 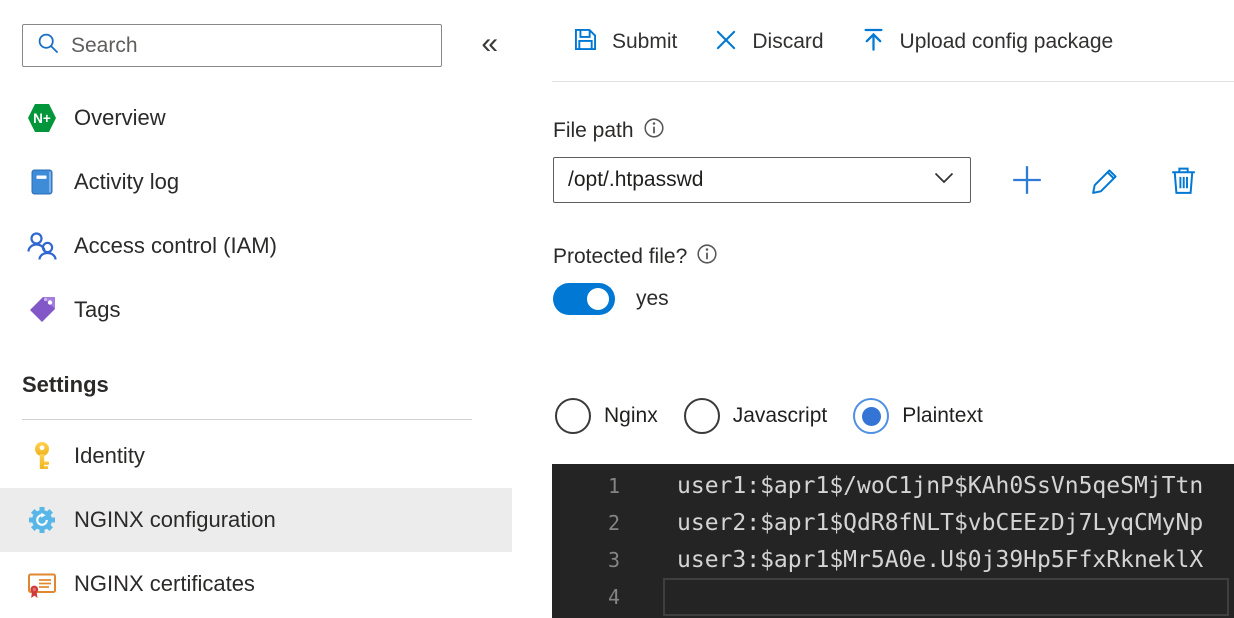 I want to click on toolbar: Submit Discard Upload config package, so click(x=842, y=42).